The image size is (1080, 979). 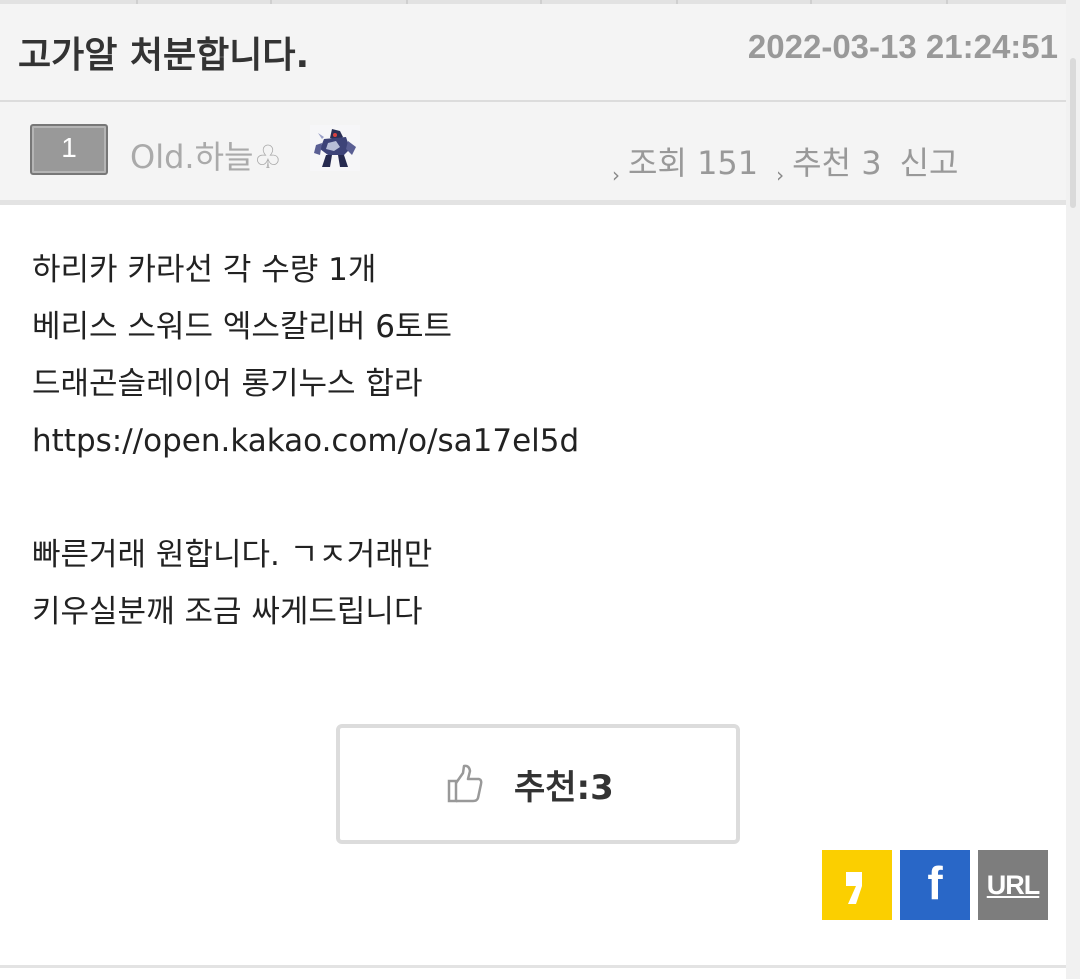 What do you see at coordinates (533, 53) in the screenshot?
I see `post-header: 고가알 처분합니다. 2022-03-13 21:24:51` at bounding box center [533, 53].